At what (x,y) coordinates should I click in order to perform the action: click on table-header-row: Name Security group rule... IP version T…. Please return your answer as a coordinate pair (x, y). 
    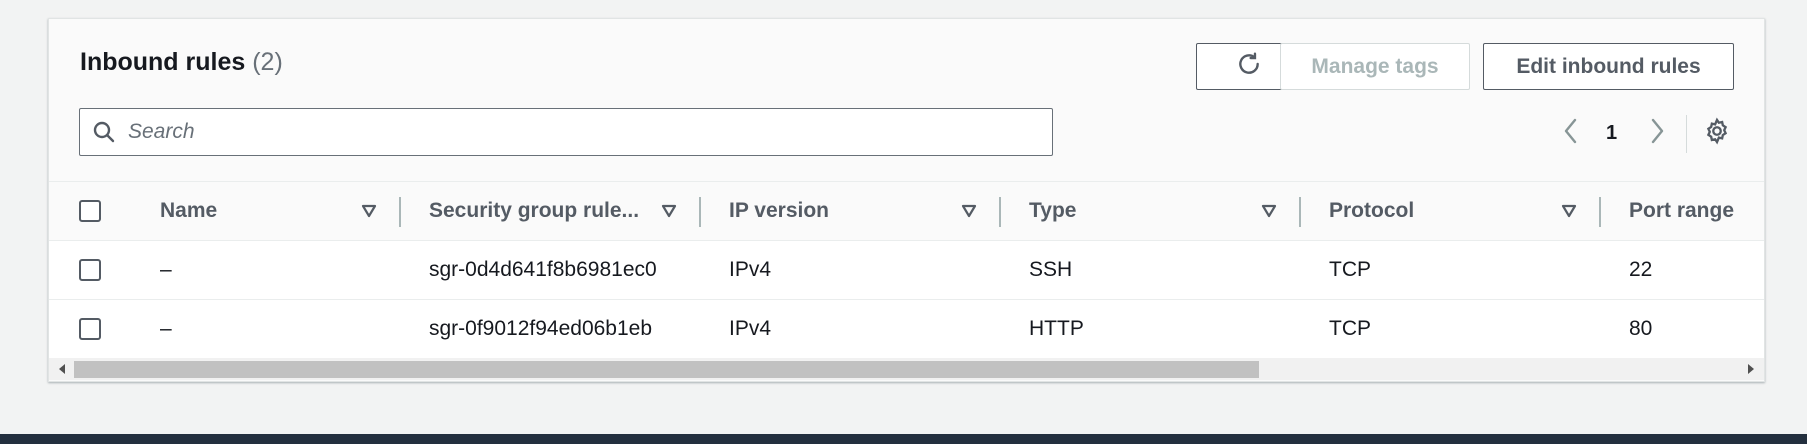
    Looking at the image, I should click on (906, 211).